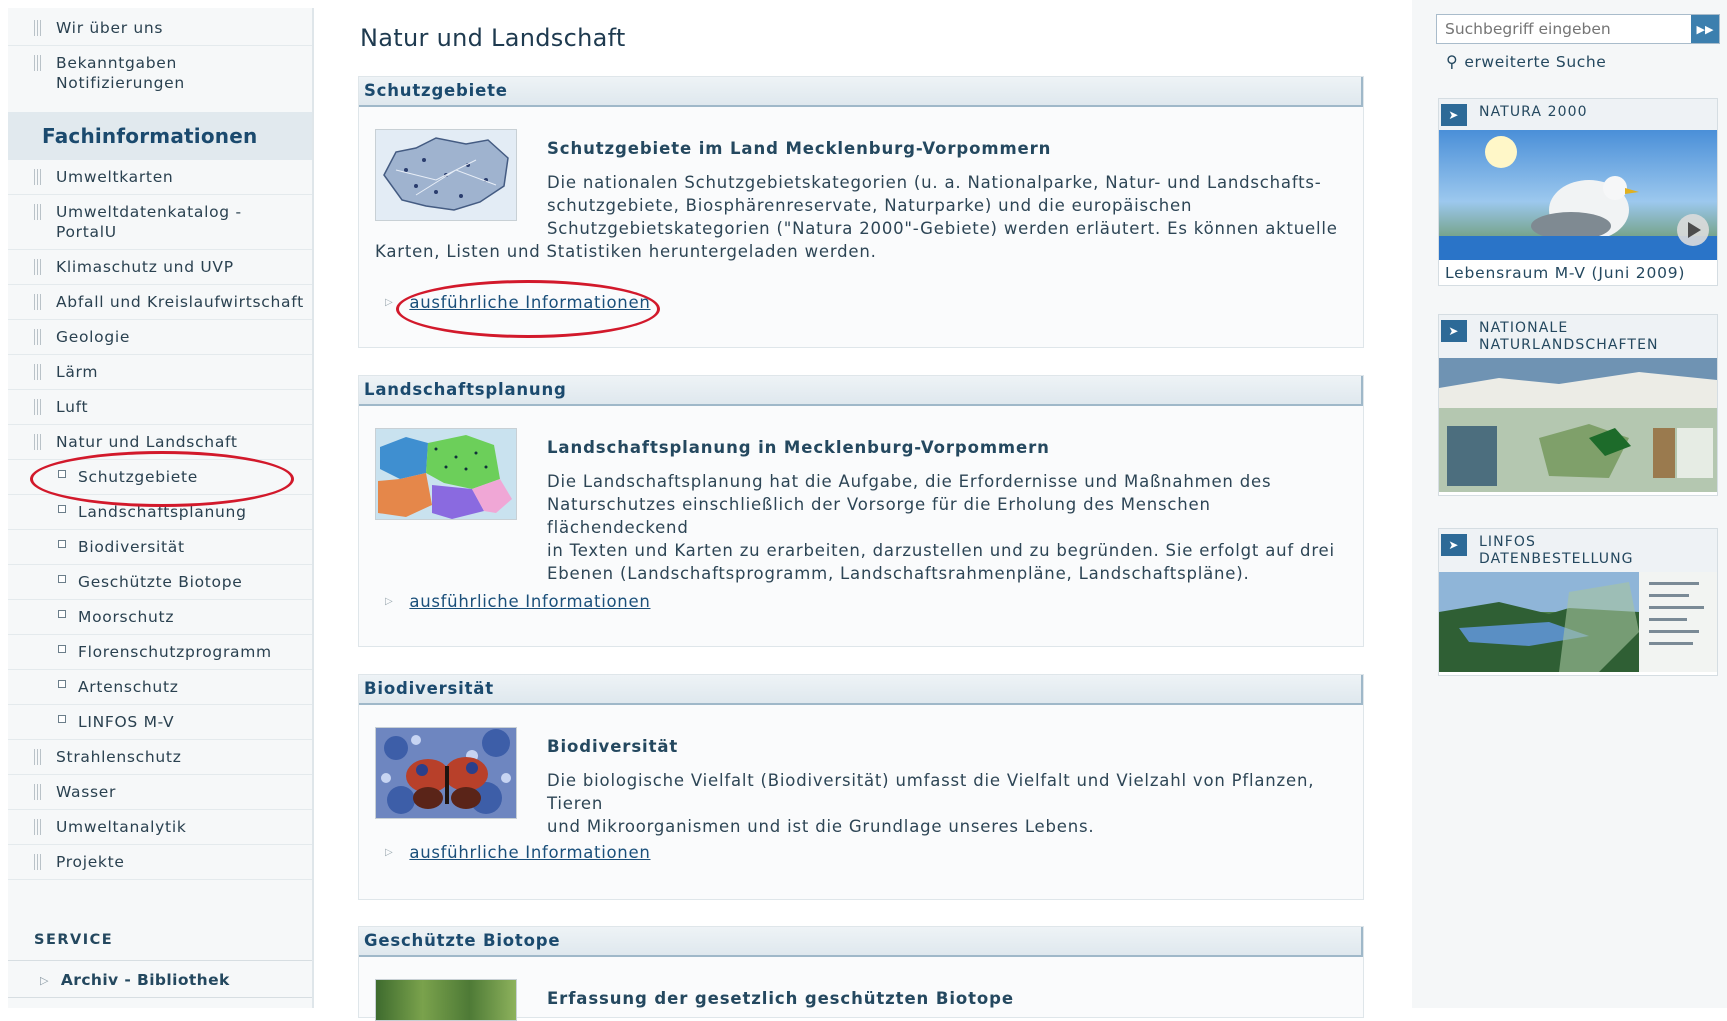 Image resolution: width=1727 pixels, height=1021 pixels. What do you see at coordinates (1705, 29) in the screenshot?
I see `search-submit-button: ▶▶` at bounding box center [1705, 29].